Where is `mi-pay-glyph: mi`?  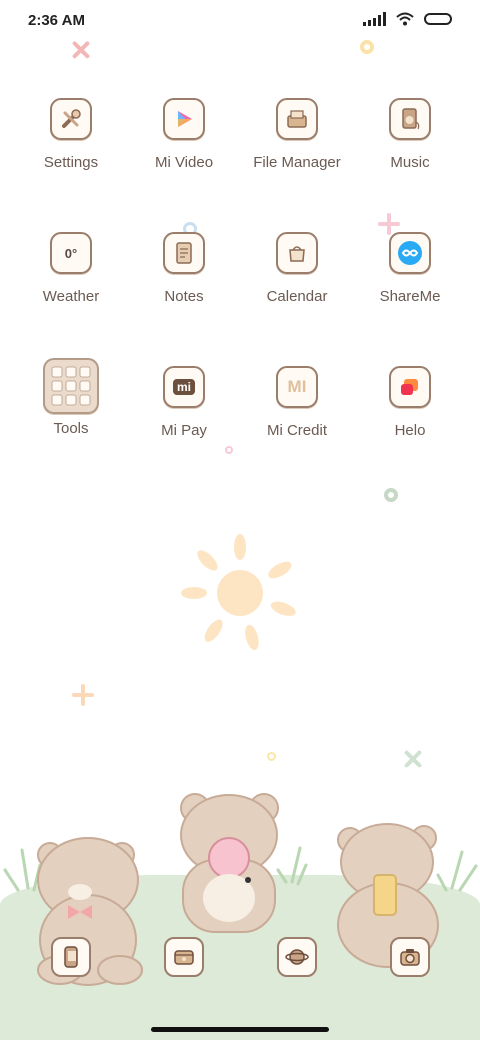
mi-pay-glyph: mi is located at coordinates (183, 387).